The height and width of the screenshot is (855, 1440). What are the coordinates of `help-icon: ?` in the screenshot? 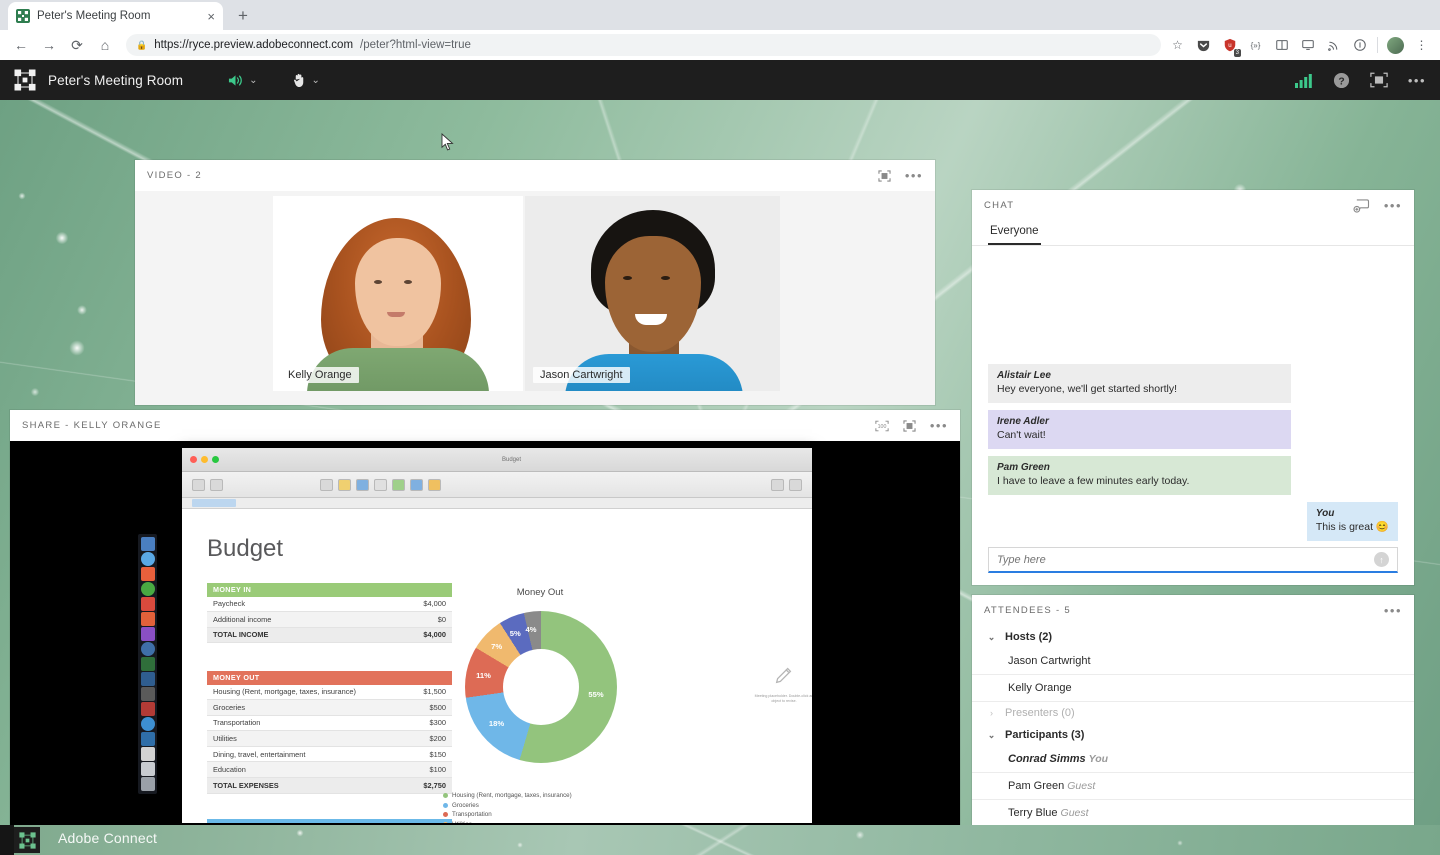 It's located at (1341, 80).